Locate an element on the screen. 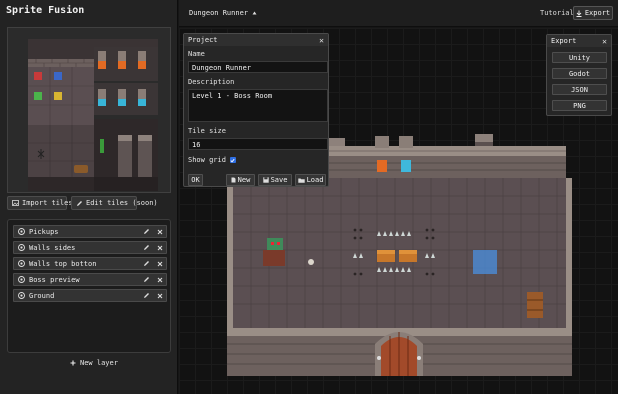 The image size is (618, 394). project-menu: Dungeon Runner is located at coordinates (223, 13).